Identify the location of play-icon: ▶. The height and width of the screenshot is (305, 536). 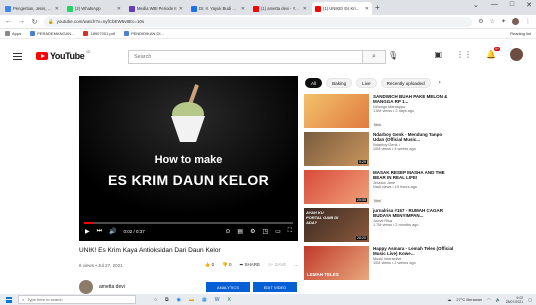
(87, 231).